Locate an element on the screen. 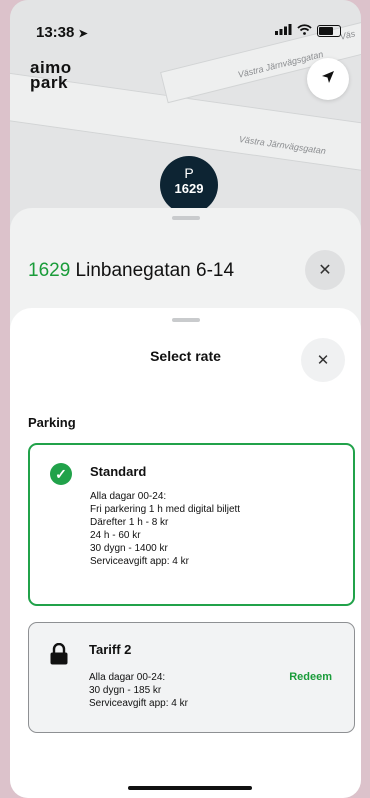 The width and height of the screenshot is (370, 798). rate-name: Tariff 2 is located at coordinates (110, 649).